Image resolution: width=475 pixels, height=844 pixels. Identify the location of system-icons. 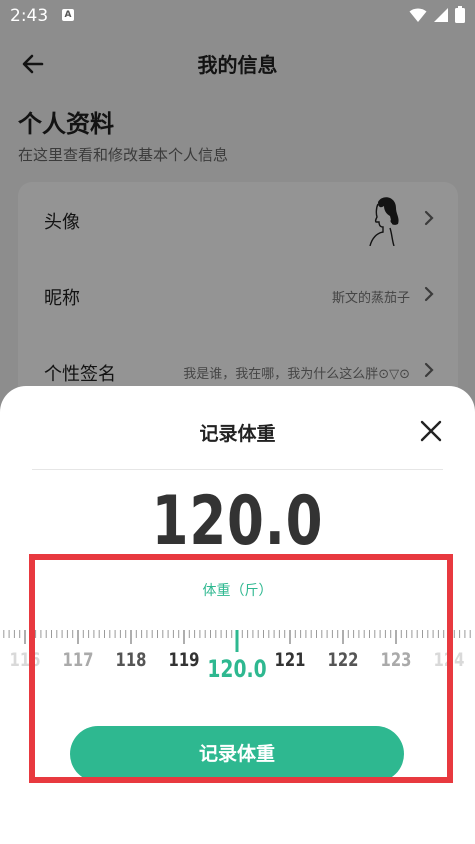
(437, 14).